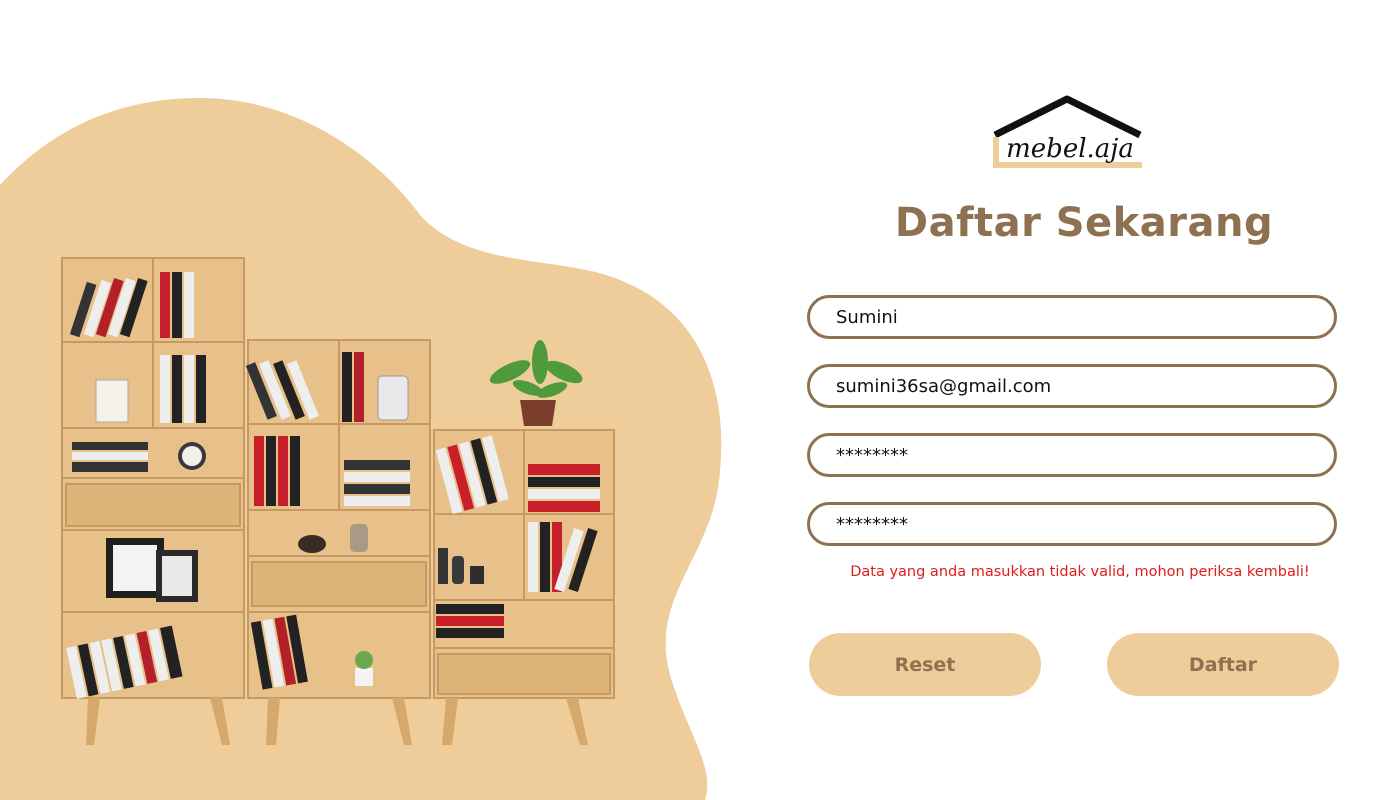 This screenshot has width=1400, height=800. I want to click on password-field, so click(1072, 455).